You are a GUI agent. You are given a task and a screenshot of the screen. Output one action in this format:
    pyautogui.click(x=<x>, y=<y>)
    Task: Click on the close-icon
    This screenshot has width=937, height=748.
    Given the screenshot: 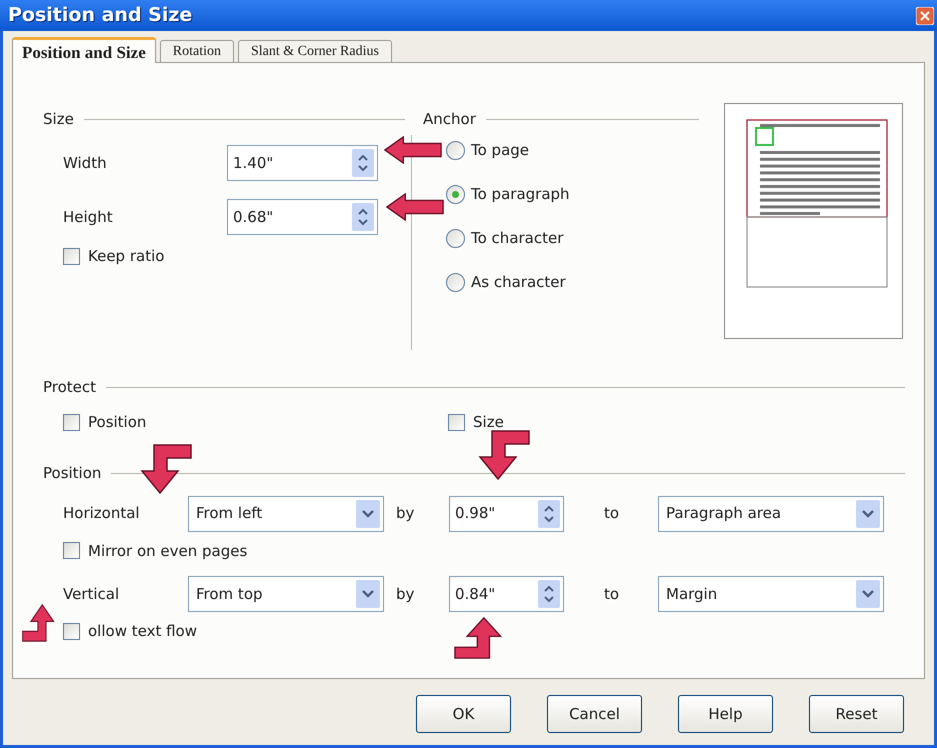 What is the action you would take?
    pyautogui.click(x=925, y=15)
    